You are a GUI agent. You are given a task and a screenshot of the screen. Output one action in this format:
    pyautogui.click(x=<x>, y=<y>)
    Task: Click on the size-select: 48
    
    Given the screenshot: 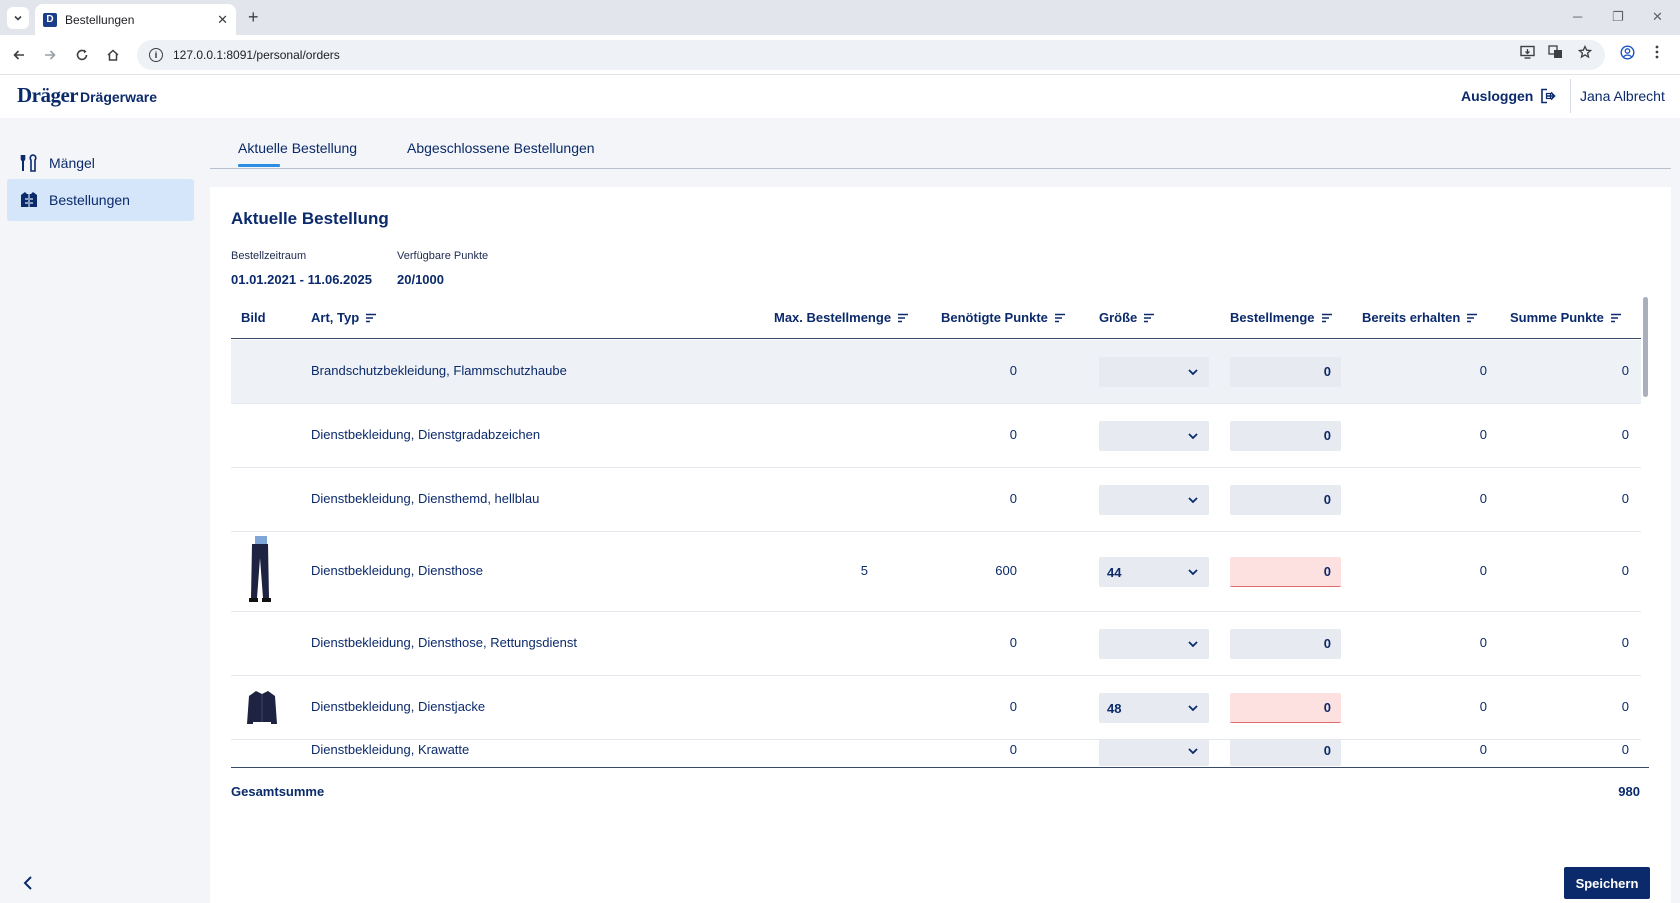 What is the action you would take?
    pyautogui.click(x=1154, y=708)
    